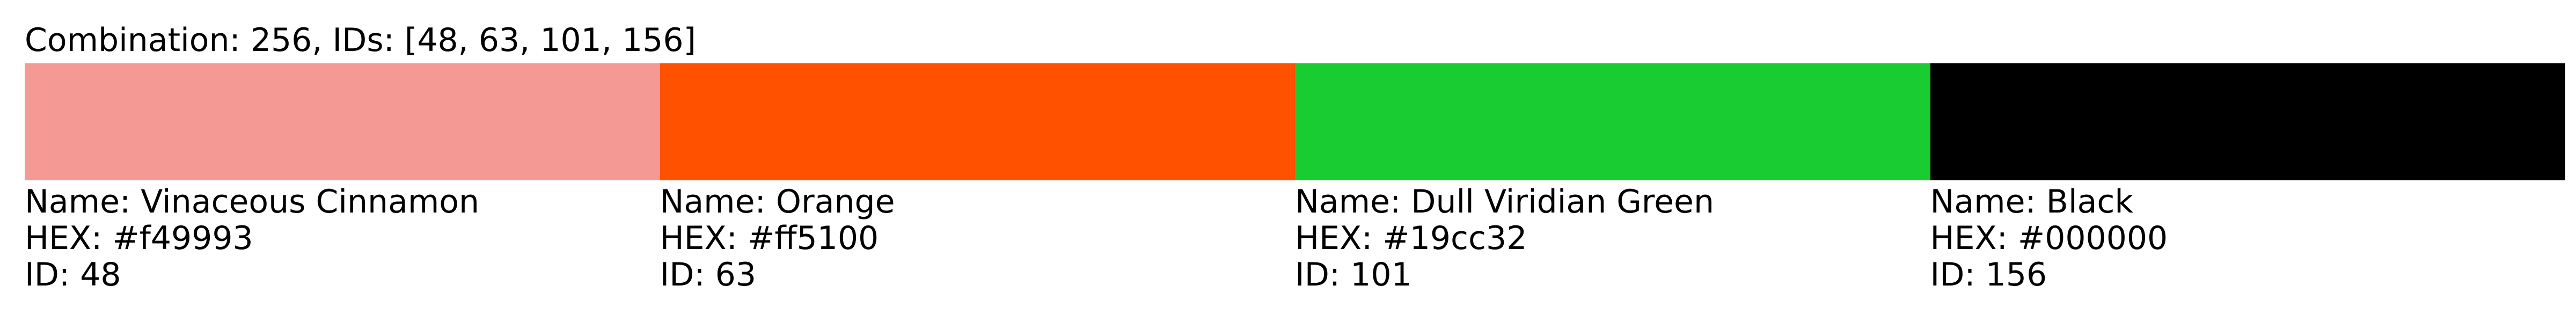 This screenshot has width=2576, height=322. I want to click on color-id-1: ID: 48, so click(73, 275).